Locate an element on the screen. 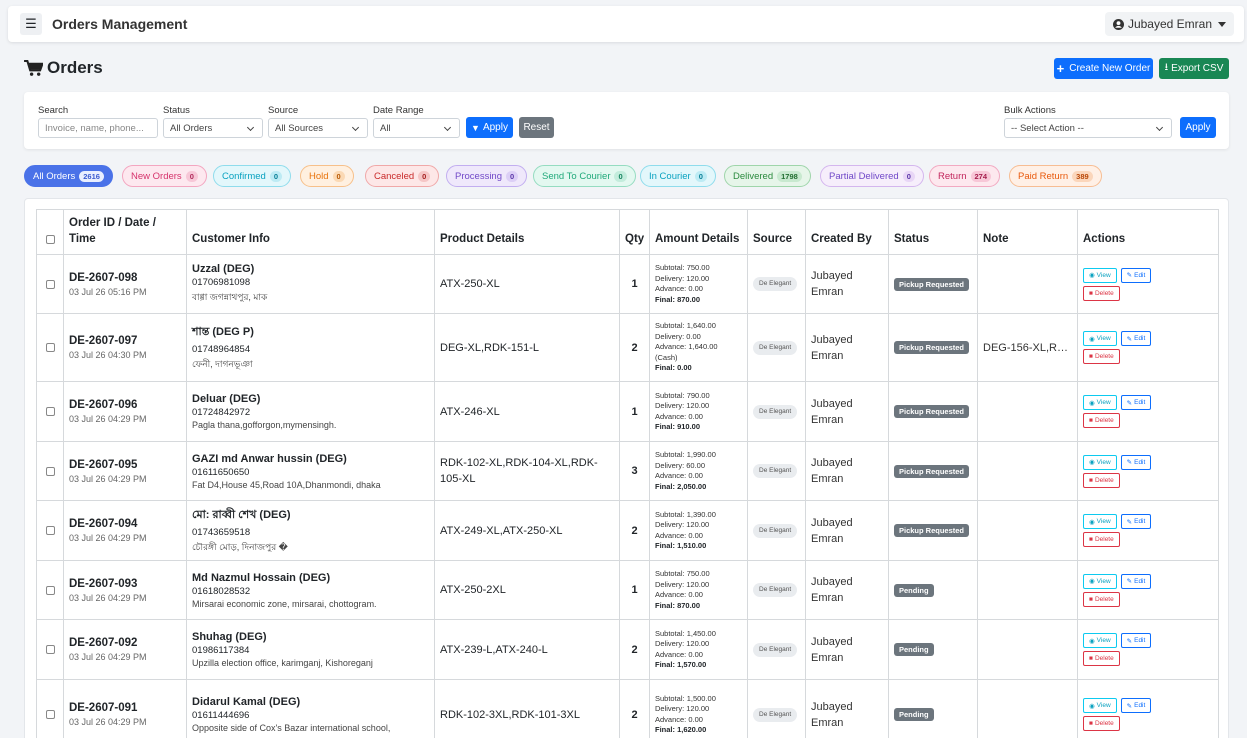  tab-processing: Processing 0 is located at coordinates (487, 176).